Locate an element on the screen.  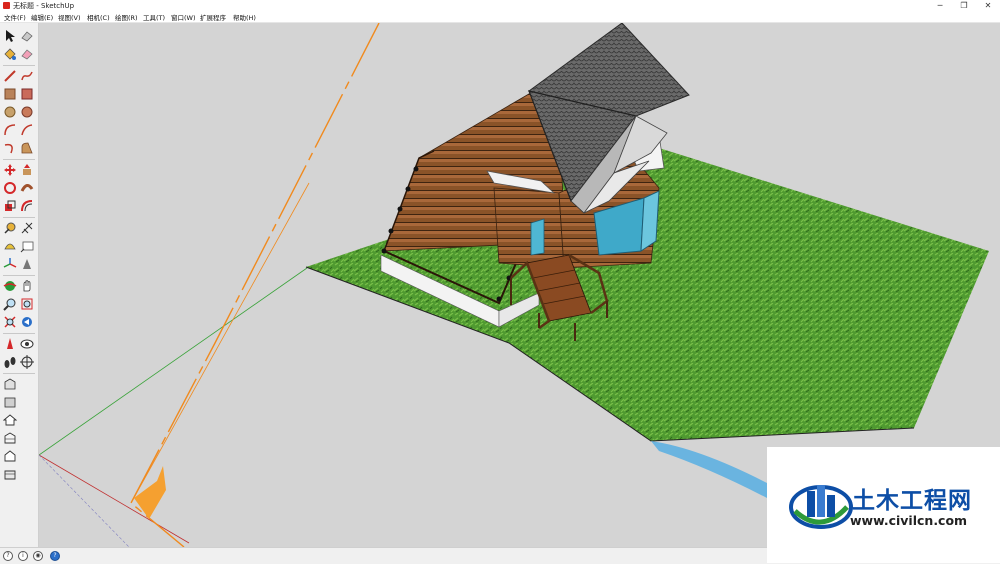
eraser-tool-alt is located at coordinates (27, 36).